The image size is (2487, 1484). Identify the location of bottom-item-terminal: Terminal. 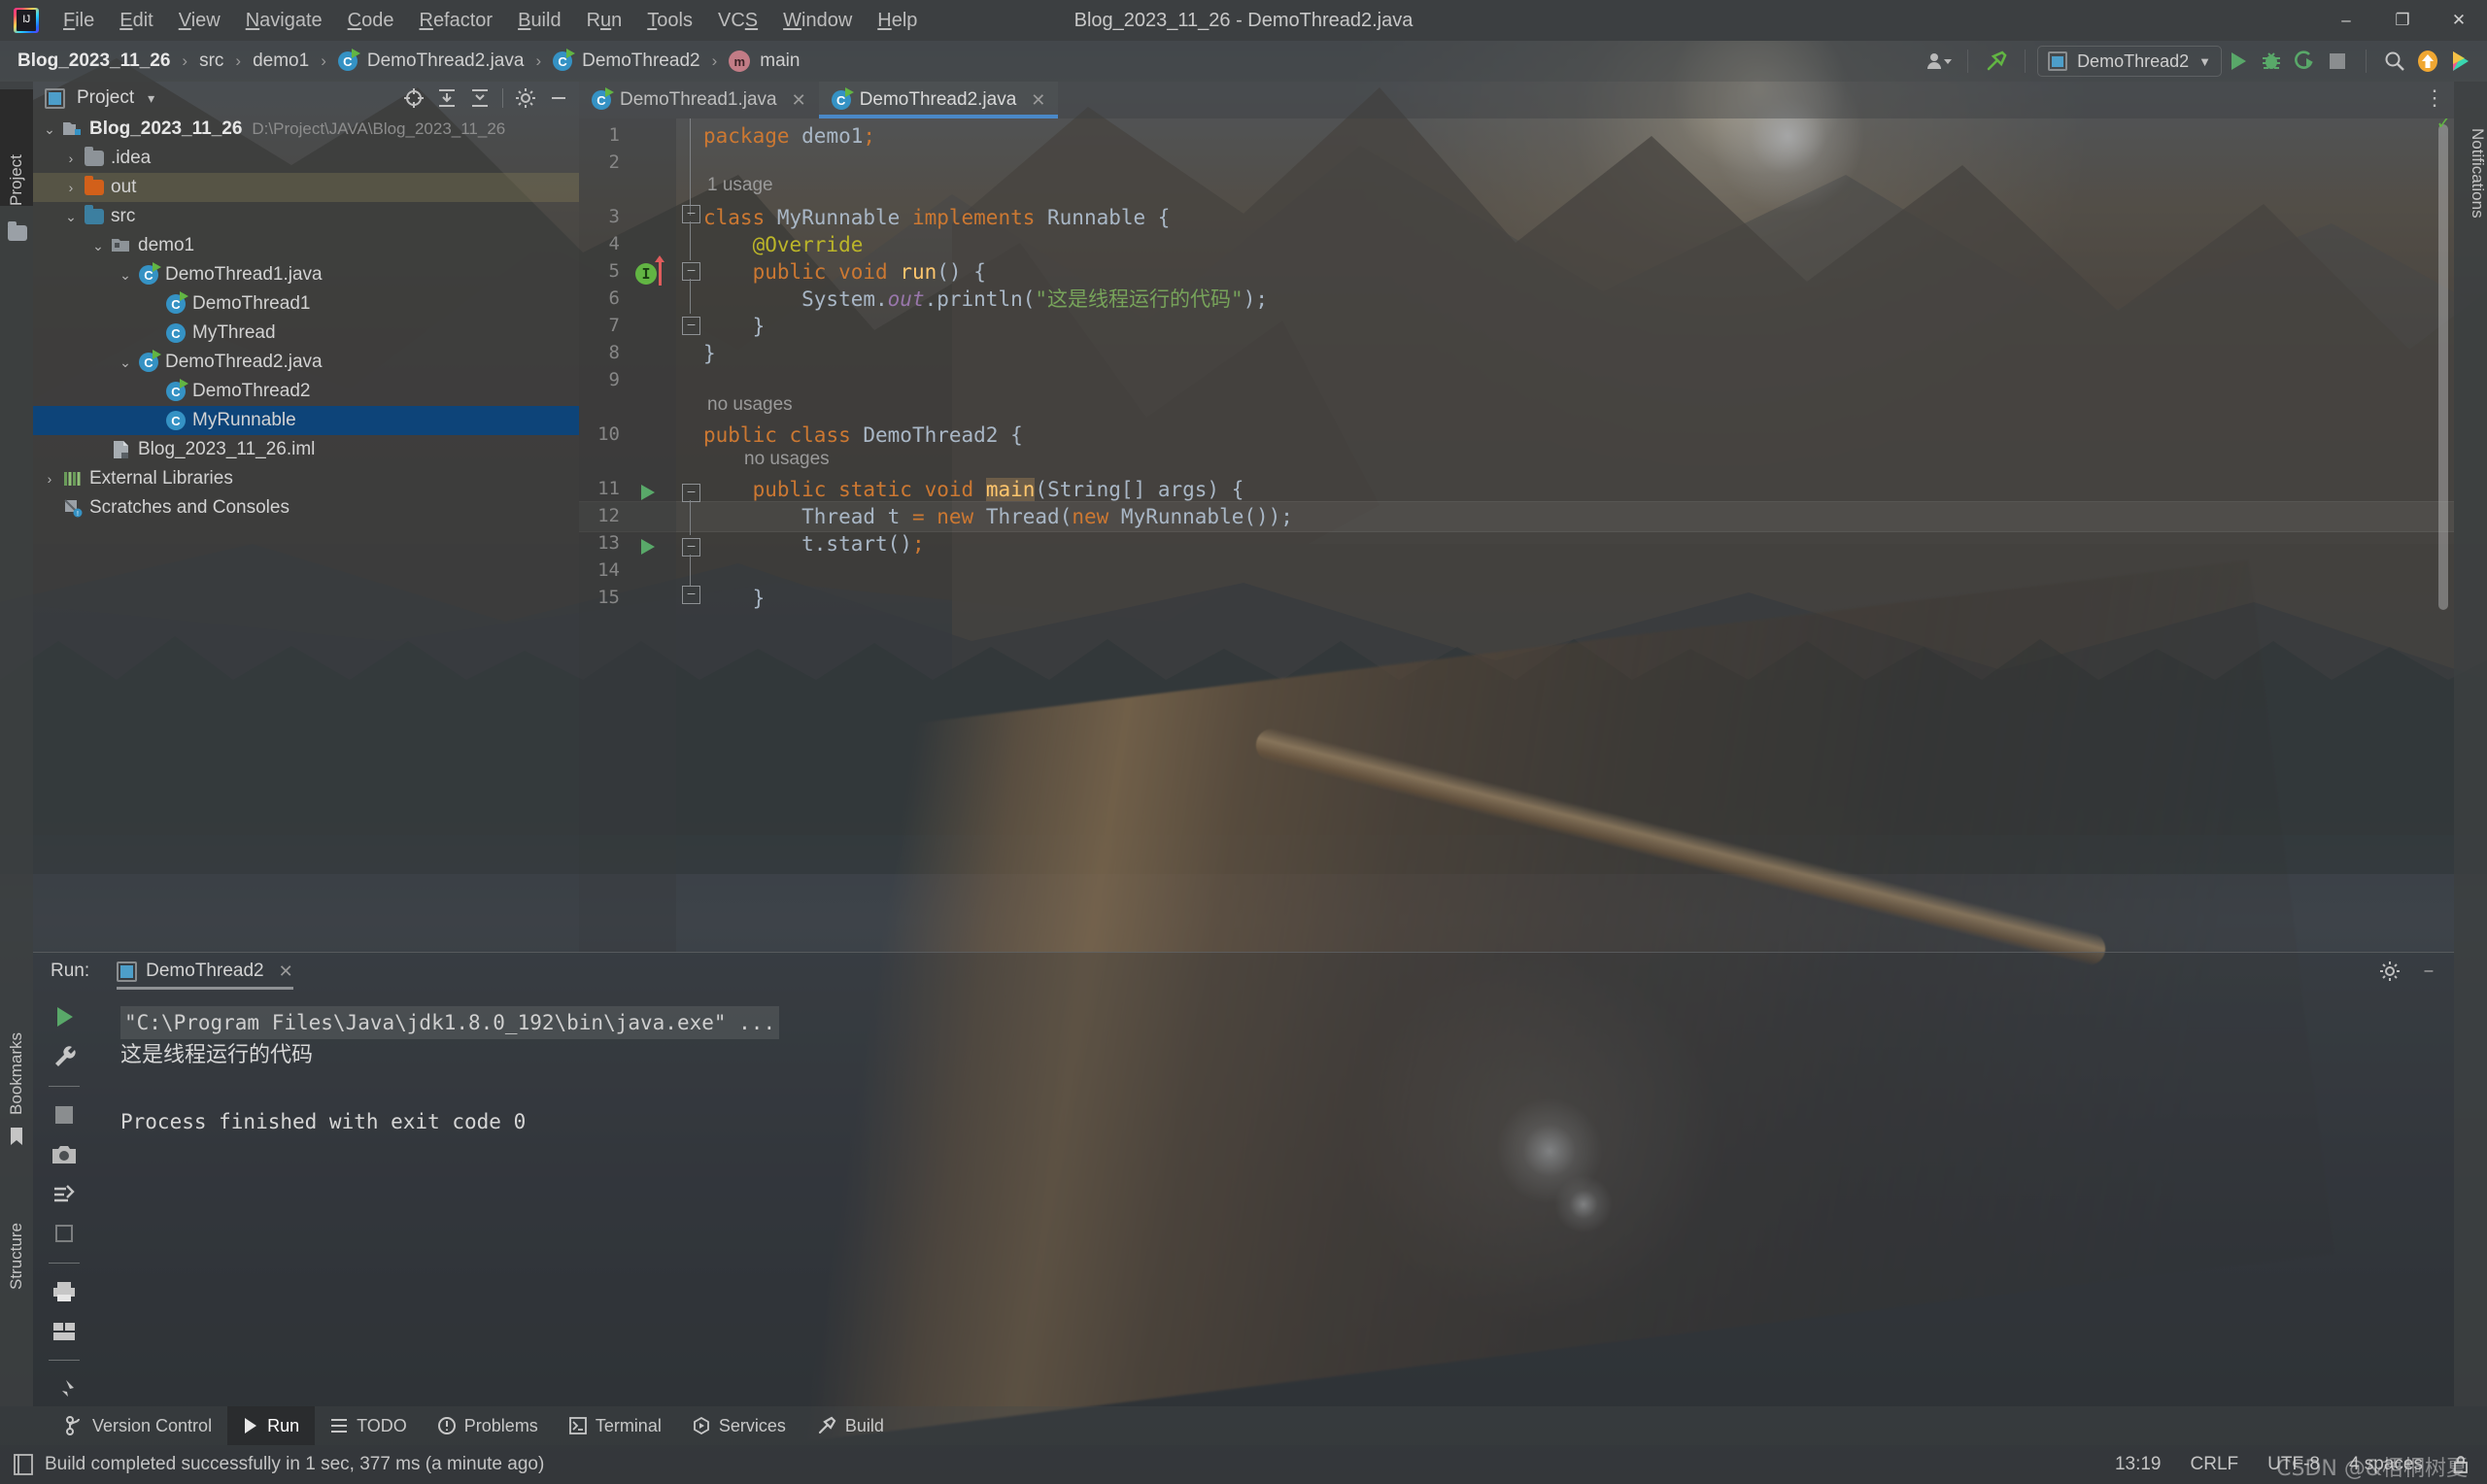
(615, 1425).